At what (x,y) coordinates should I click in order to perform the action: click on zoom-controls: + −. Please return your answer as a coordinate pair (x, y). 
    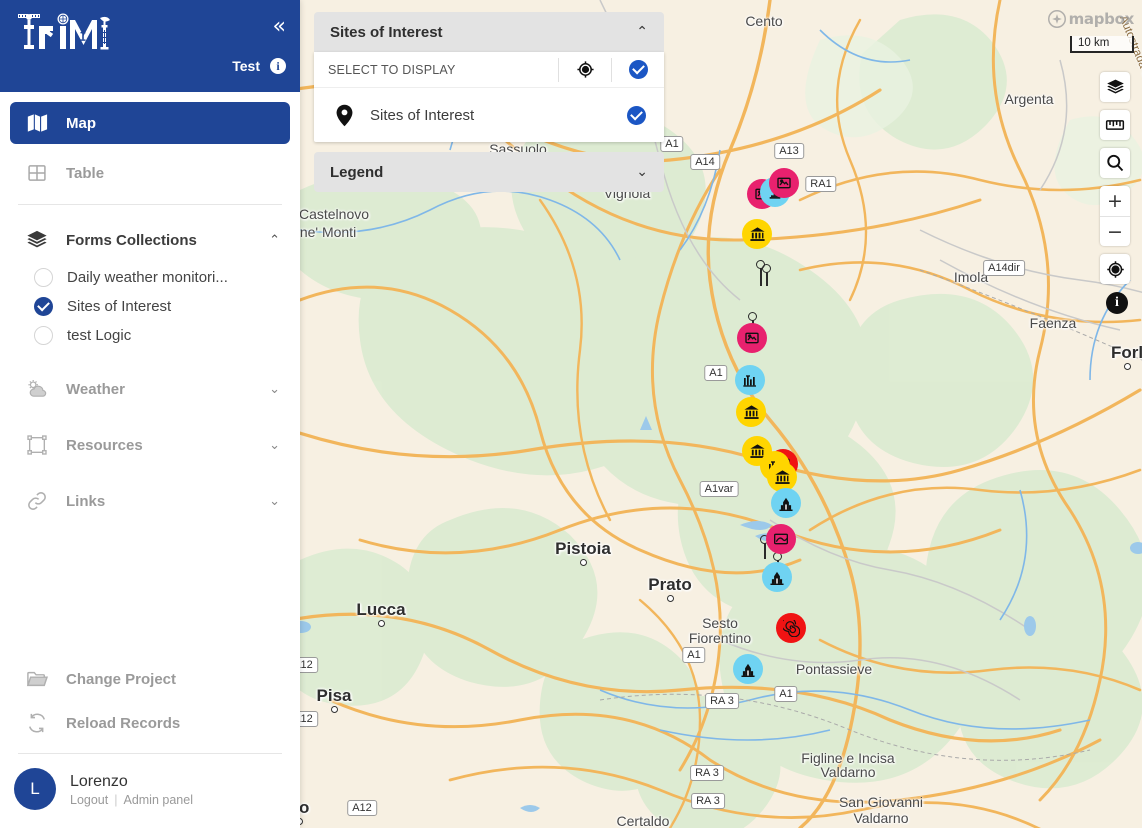
    Looking at the image, I should click on (1115, 216).